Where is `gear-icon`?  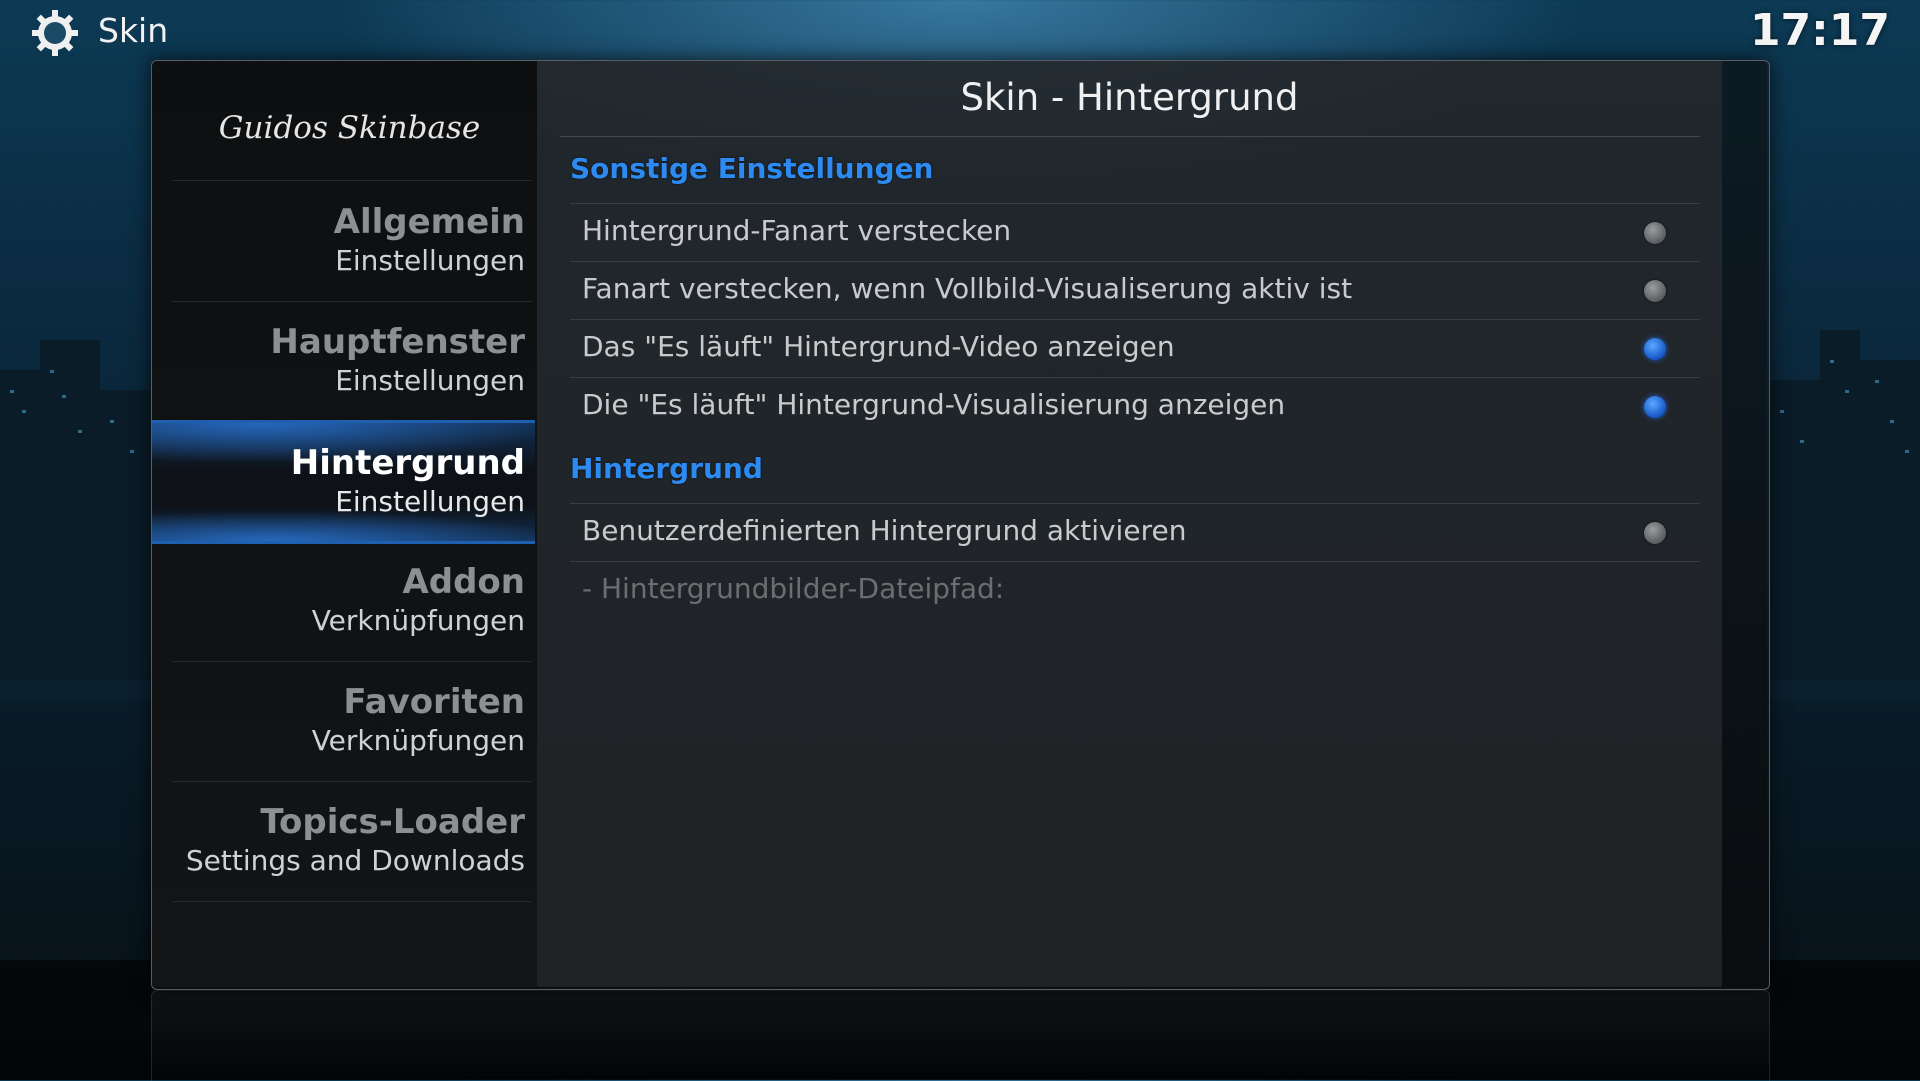
gear-icon is located at coordinates (55, 33).